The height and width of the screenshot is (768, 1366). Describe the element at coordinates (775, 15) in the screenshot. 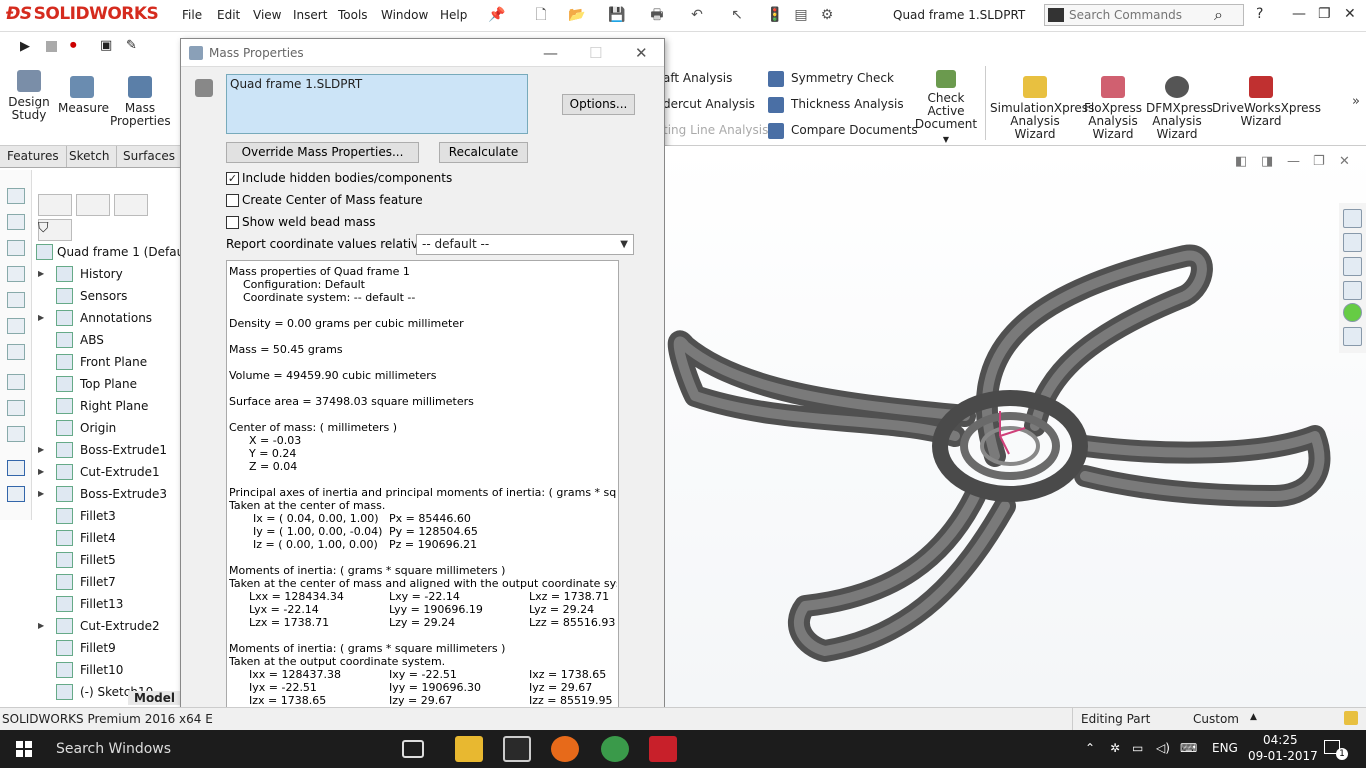

I see `rebuild-icon: 🚦` at that location.